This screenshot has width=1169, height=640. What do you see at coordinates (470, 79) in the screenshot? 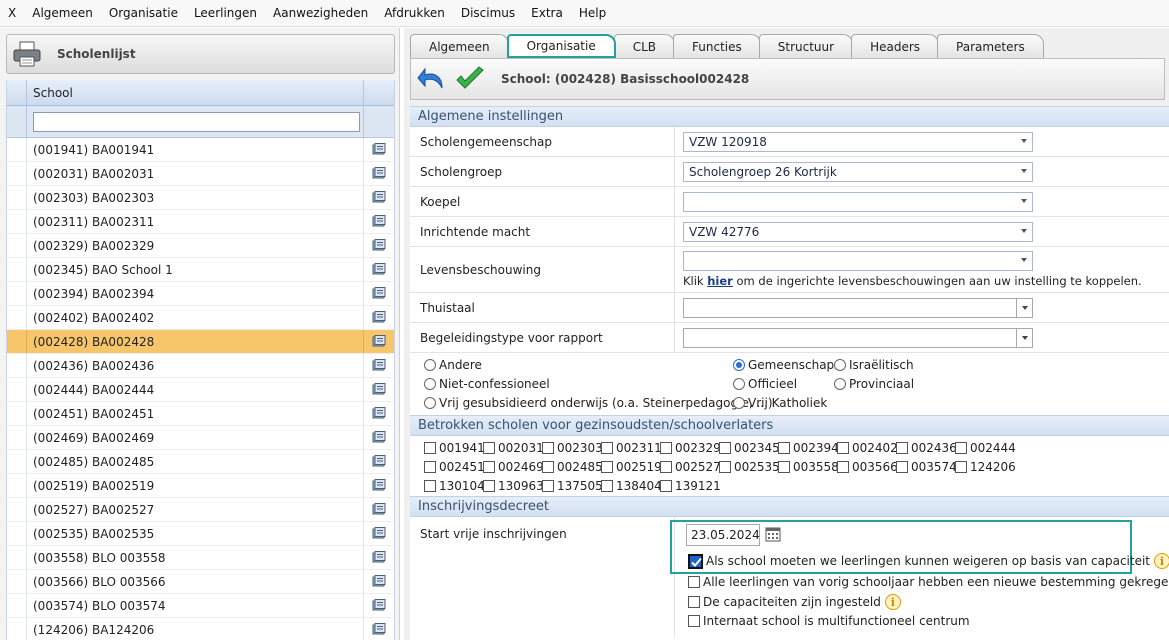
I see `save-check-icon` at bounding box center [470, 79].